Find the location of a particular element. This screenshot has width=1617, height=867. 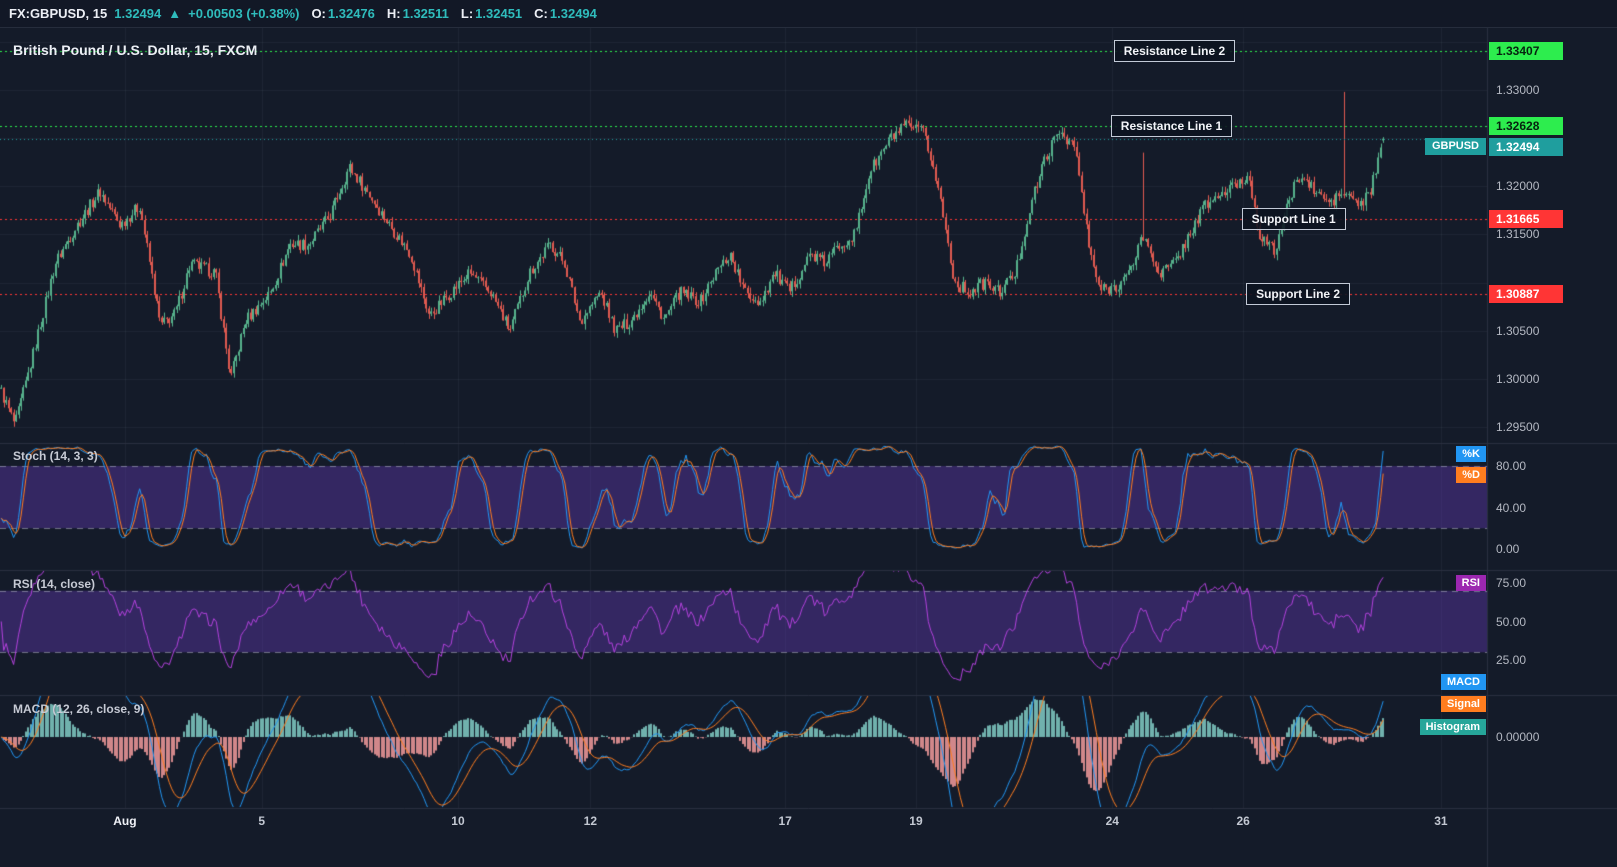

indicator-tag: RSI is located at coordinates (1470, 583).